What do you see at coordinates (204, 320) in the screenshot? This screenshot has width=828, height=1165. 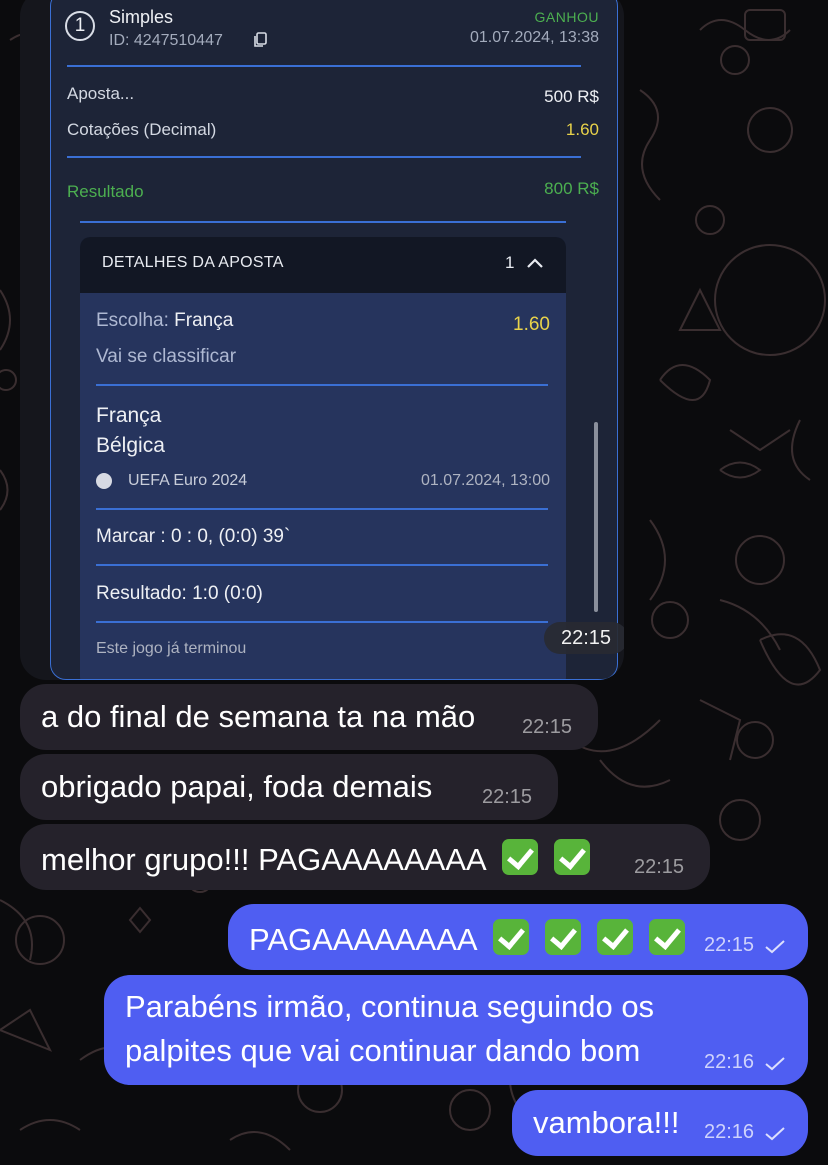 I see `choice-value: França` at bounding box center [204, 320].